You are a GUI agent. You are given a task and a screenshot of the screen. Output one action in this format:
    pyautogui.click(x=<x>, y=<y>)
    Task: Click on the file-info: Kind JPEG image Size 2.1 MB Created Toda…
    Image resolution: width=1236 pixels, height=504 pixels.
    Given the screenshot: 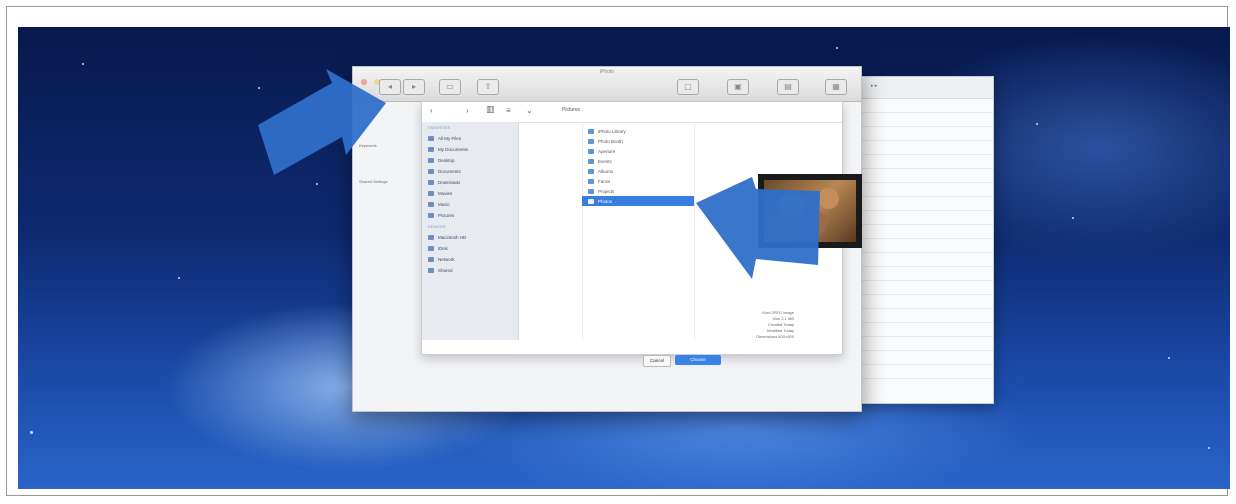 What is the action you would take?
    pyautogui.click(x=749, y=325)
    